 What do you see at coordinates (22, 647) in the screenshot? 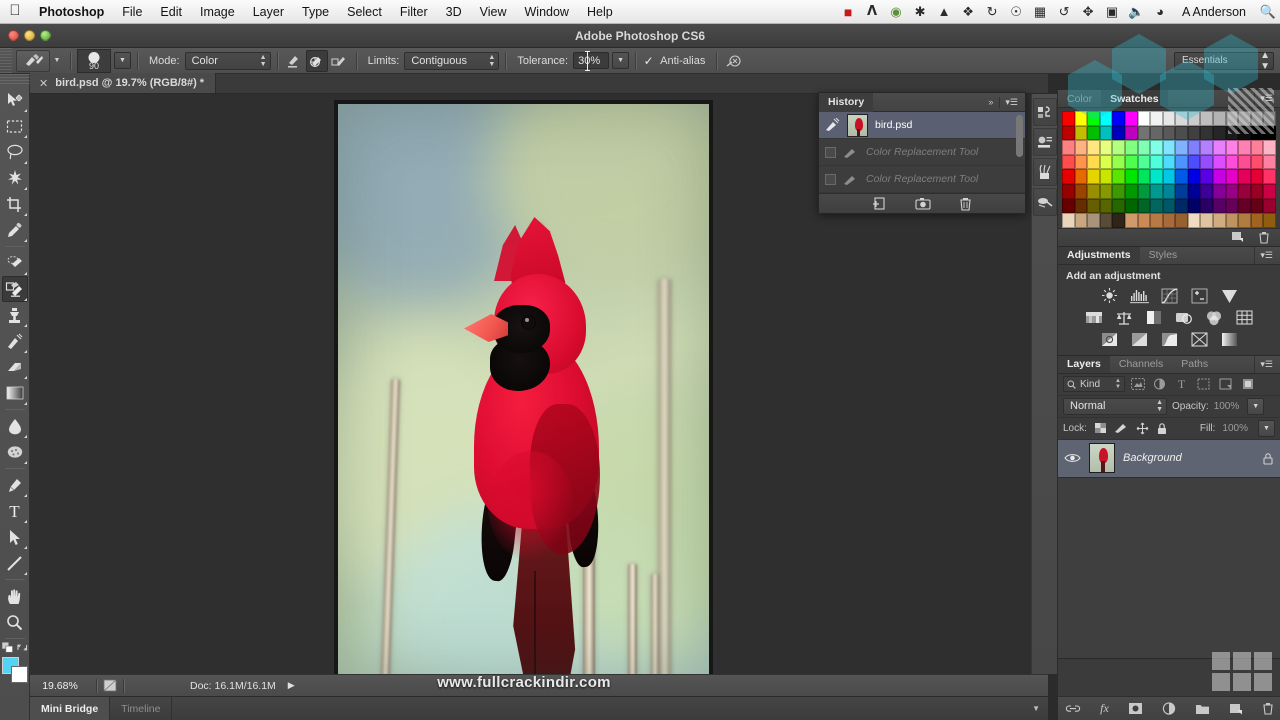
I see `swap-colors-icon` at bounding box center [22, 647].